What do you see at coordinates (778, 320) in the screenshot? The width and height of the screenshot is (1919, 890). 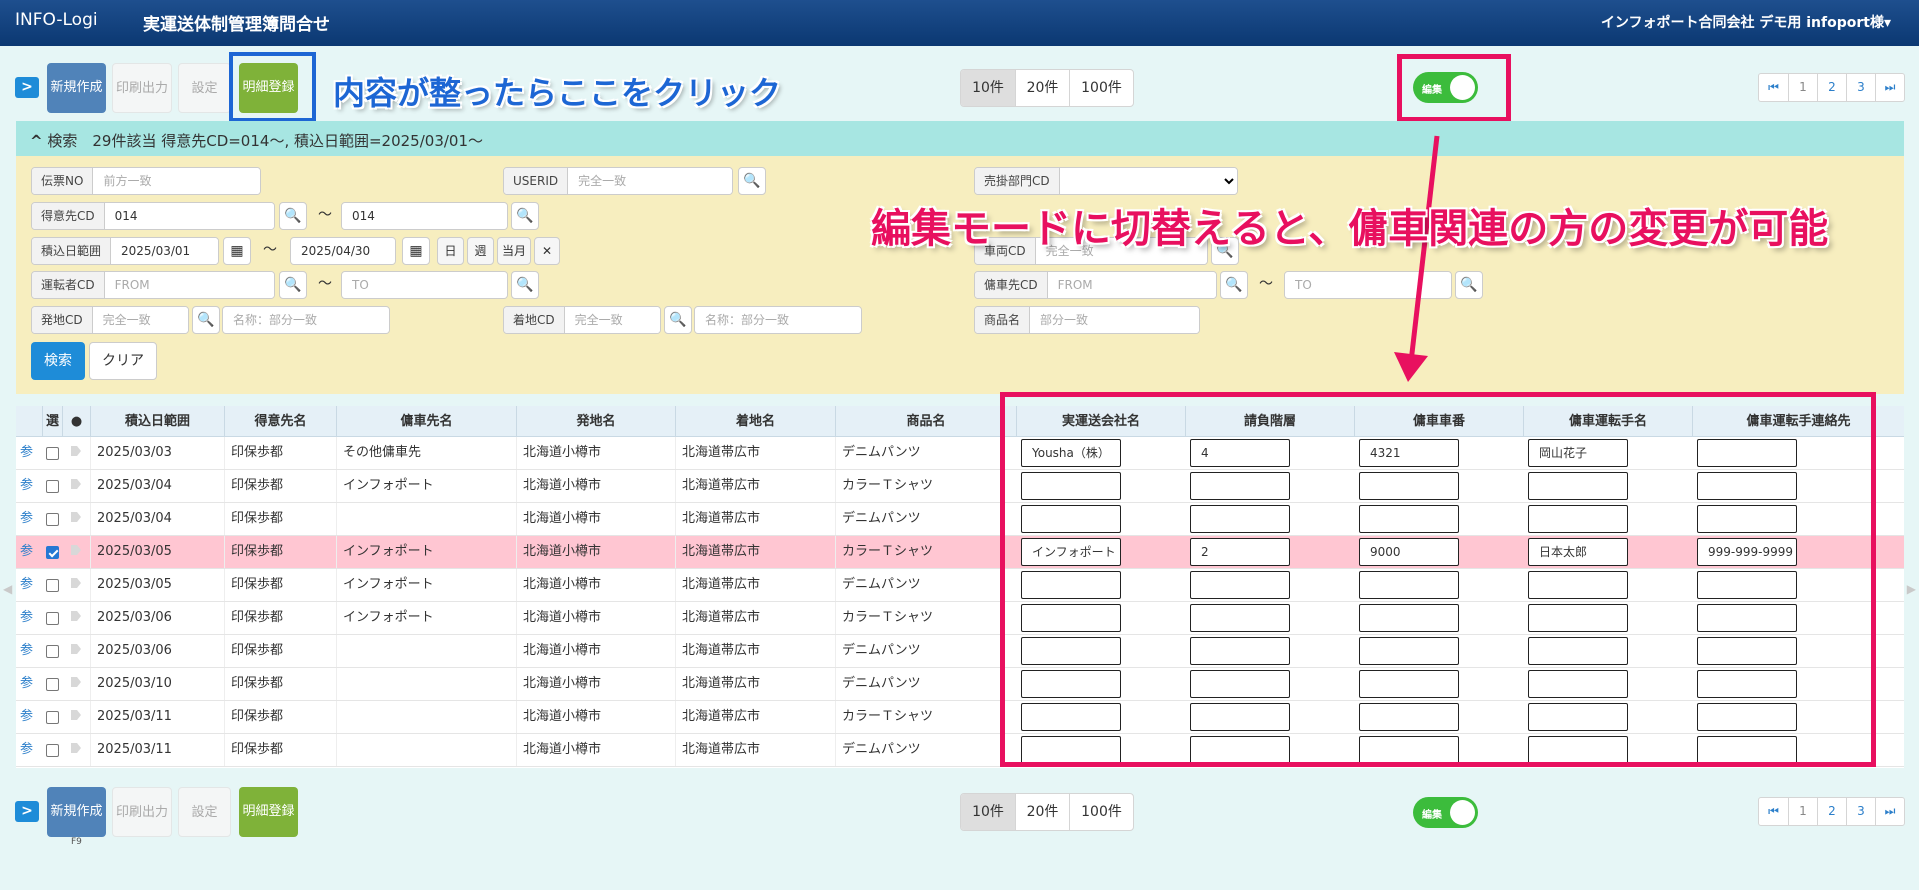 I see `chaku-name-input` at bounding box center [778, 320].